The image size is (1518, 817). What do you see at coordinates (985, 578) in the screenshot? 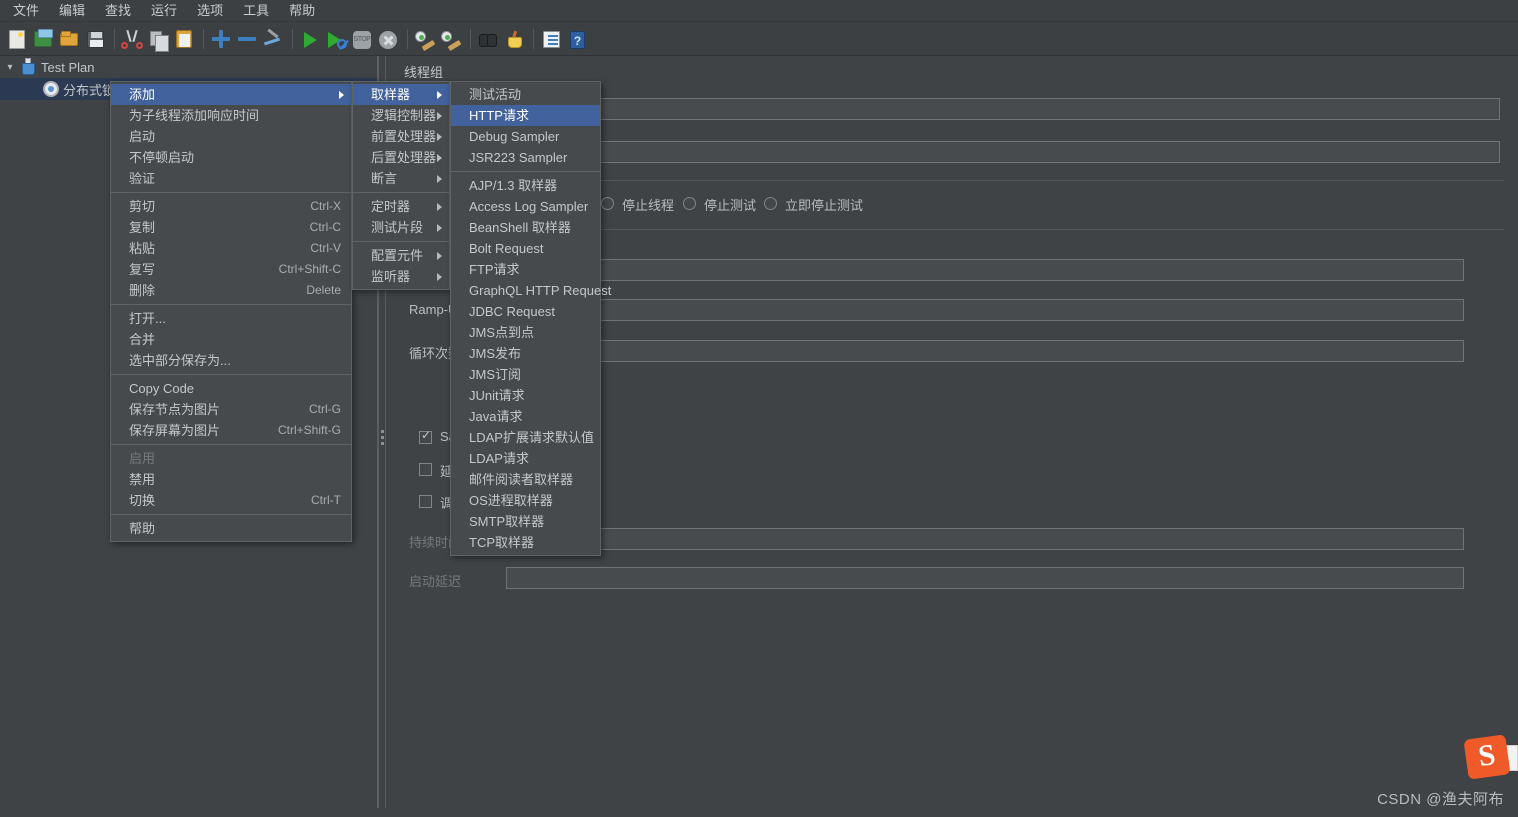
I see `startup-delay-field` at bounding box center [985, 578].